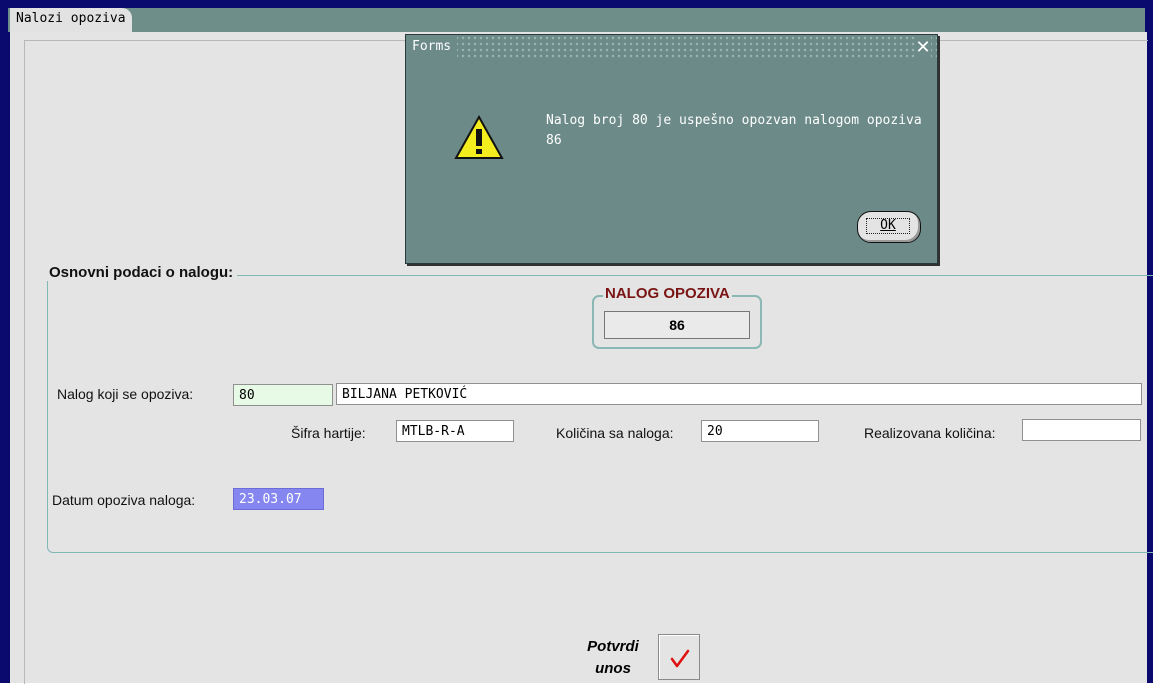 This screenshot has width=1153, height=686. I want to click on realizovana-field, so click(1081, 430).